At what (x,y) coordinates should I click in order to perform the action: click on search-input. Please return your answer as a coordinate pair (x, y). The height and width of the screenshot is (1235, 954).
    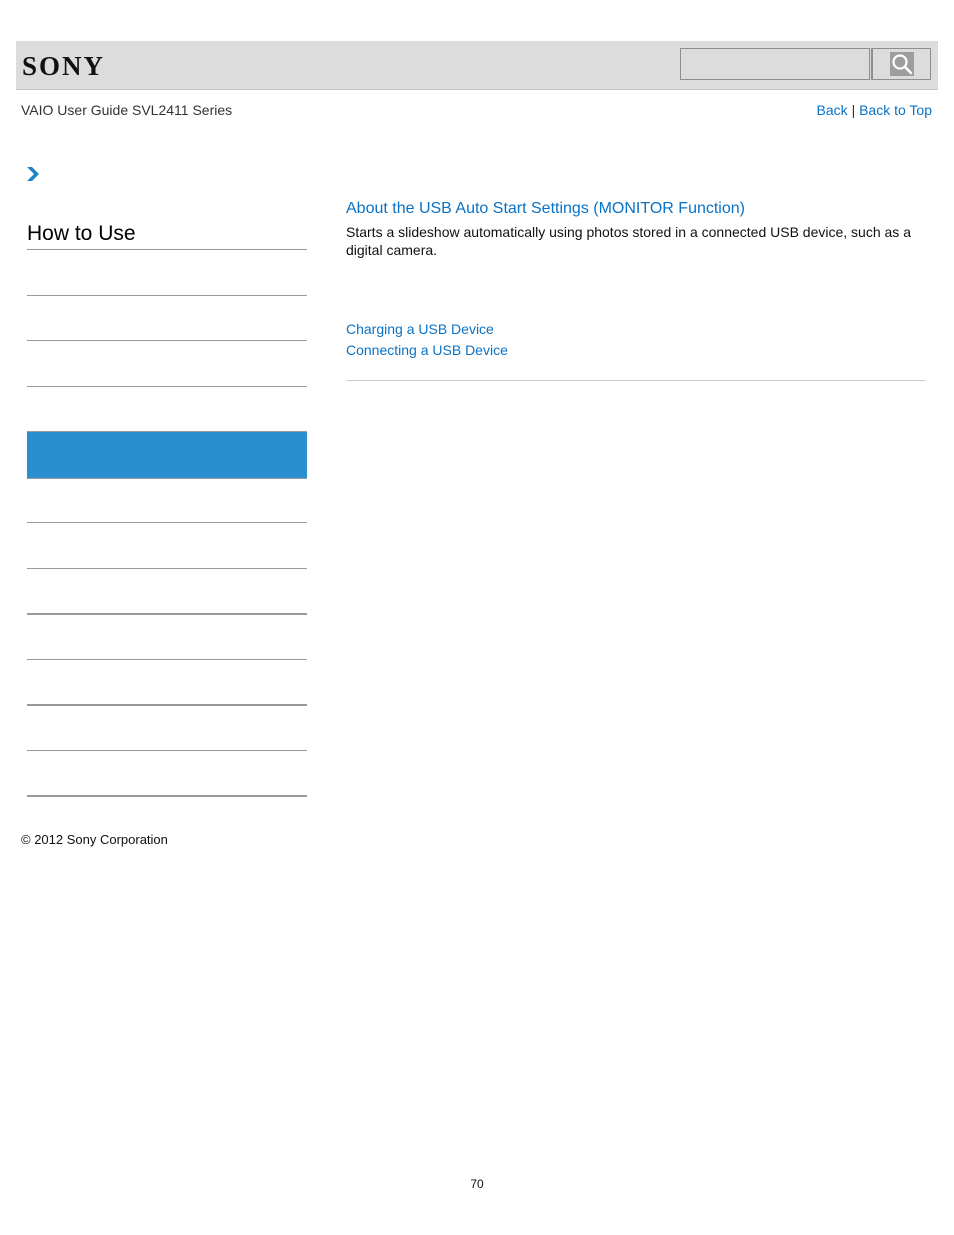
    Looking at the image, I should click on (775, 64).